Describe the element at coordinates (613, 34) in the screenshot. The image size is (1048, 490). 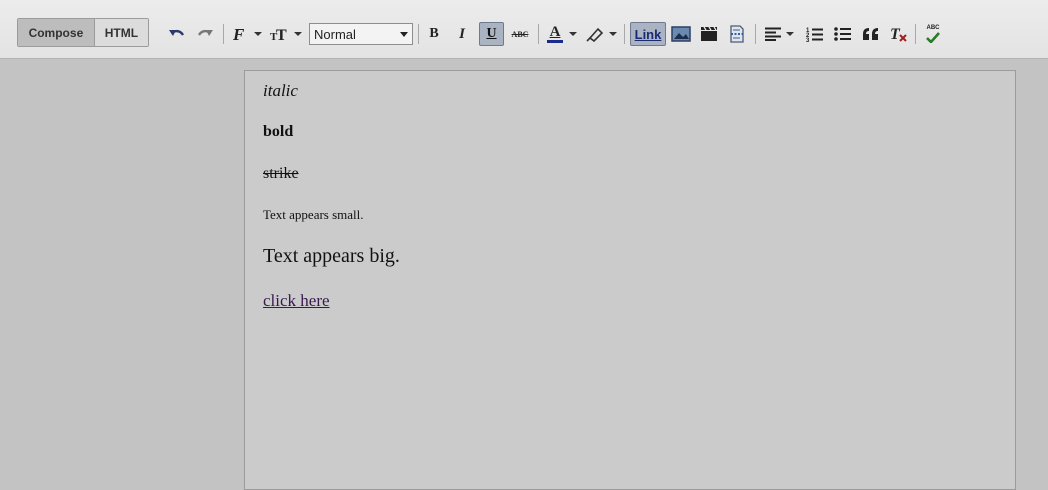
I see `highlight-dropdown-caret` at that location.